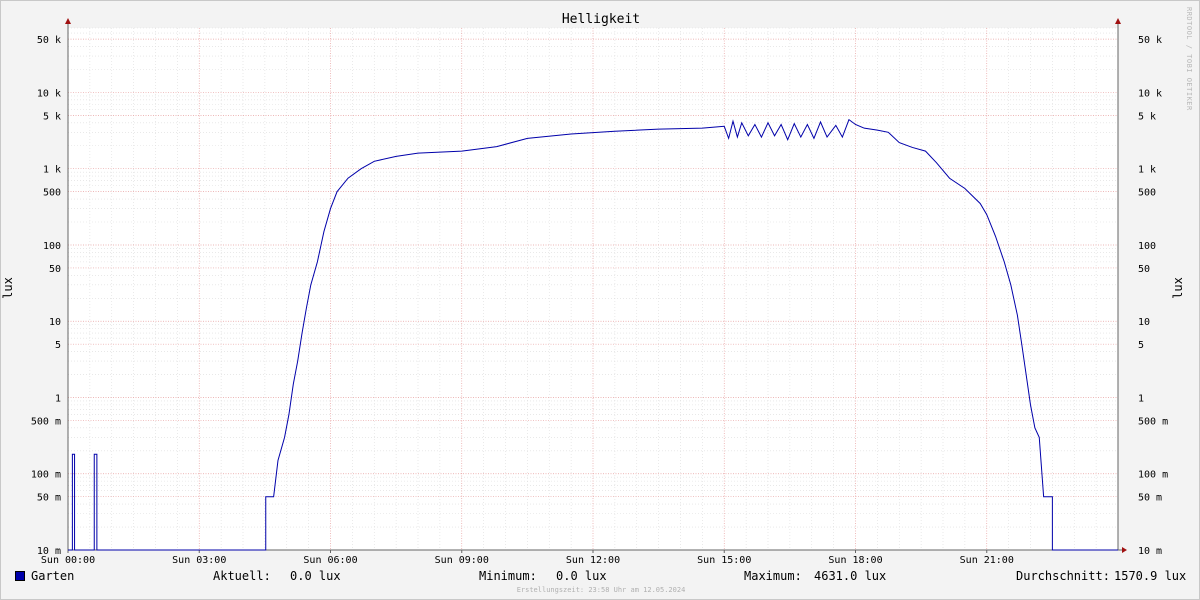 Image resolution: width=1200 pixels, height=600 pixels. Describe the element at coordinates (1153, 475) in the screenshot. I see `y-tick-label-right: 100 m` at that location.